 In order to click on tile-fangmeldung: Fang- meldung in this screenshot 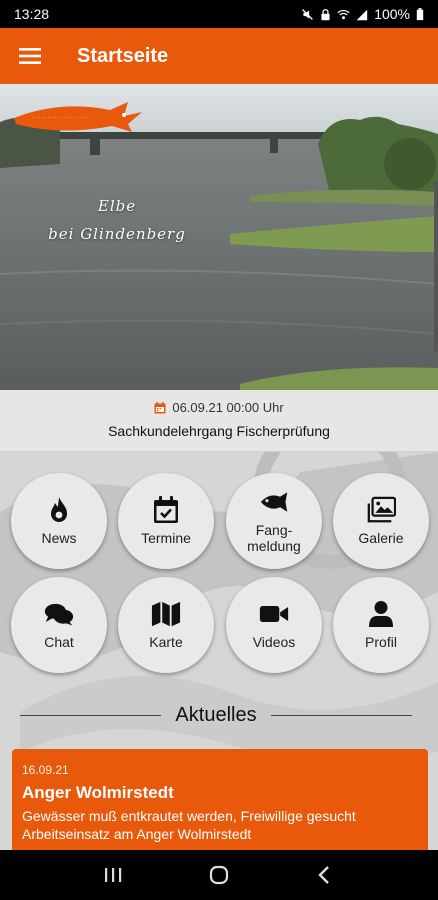, I will do `click(274, 521)`.